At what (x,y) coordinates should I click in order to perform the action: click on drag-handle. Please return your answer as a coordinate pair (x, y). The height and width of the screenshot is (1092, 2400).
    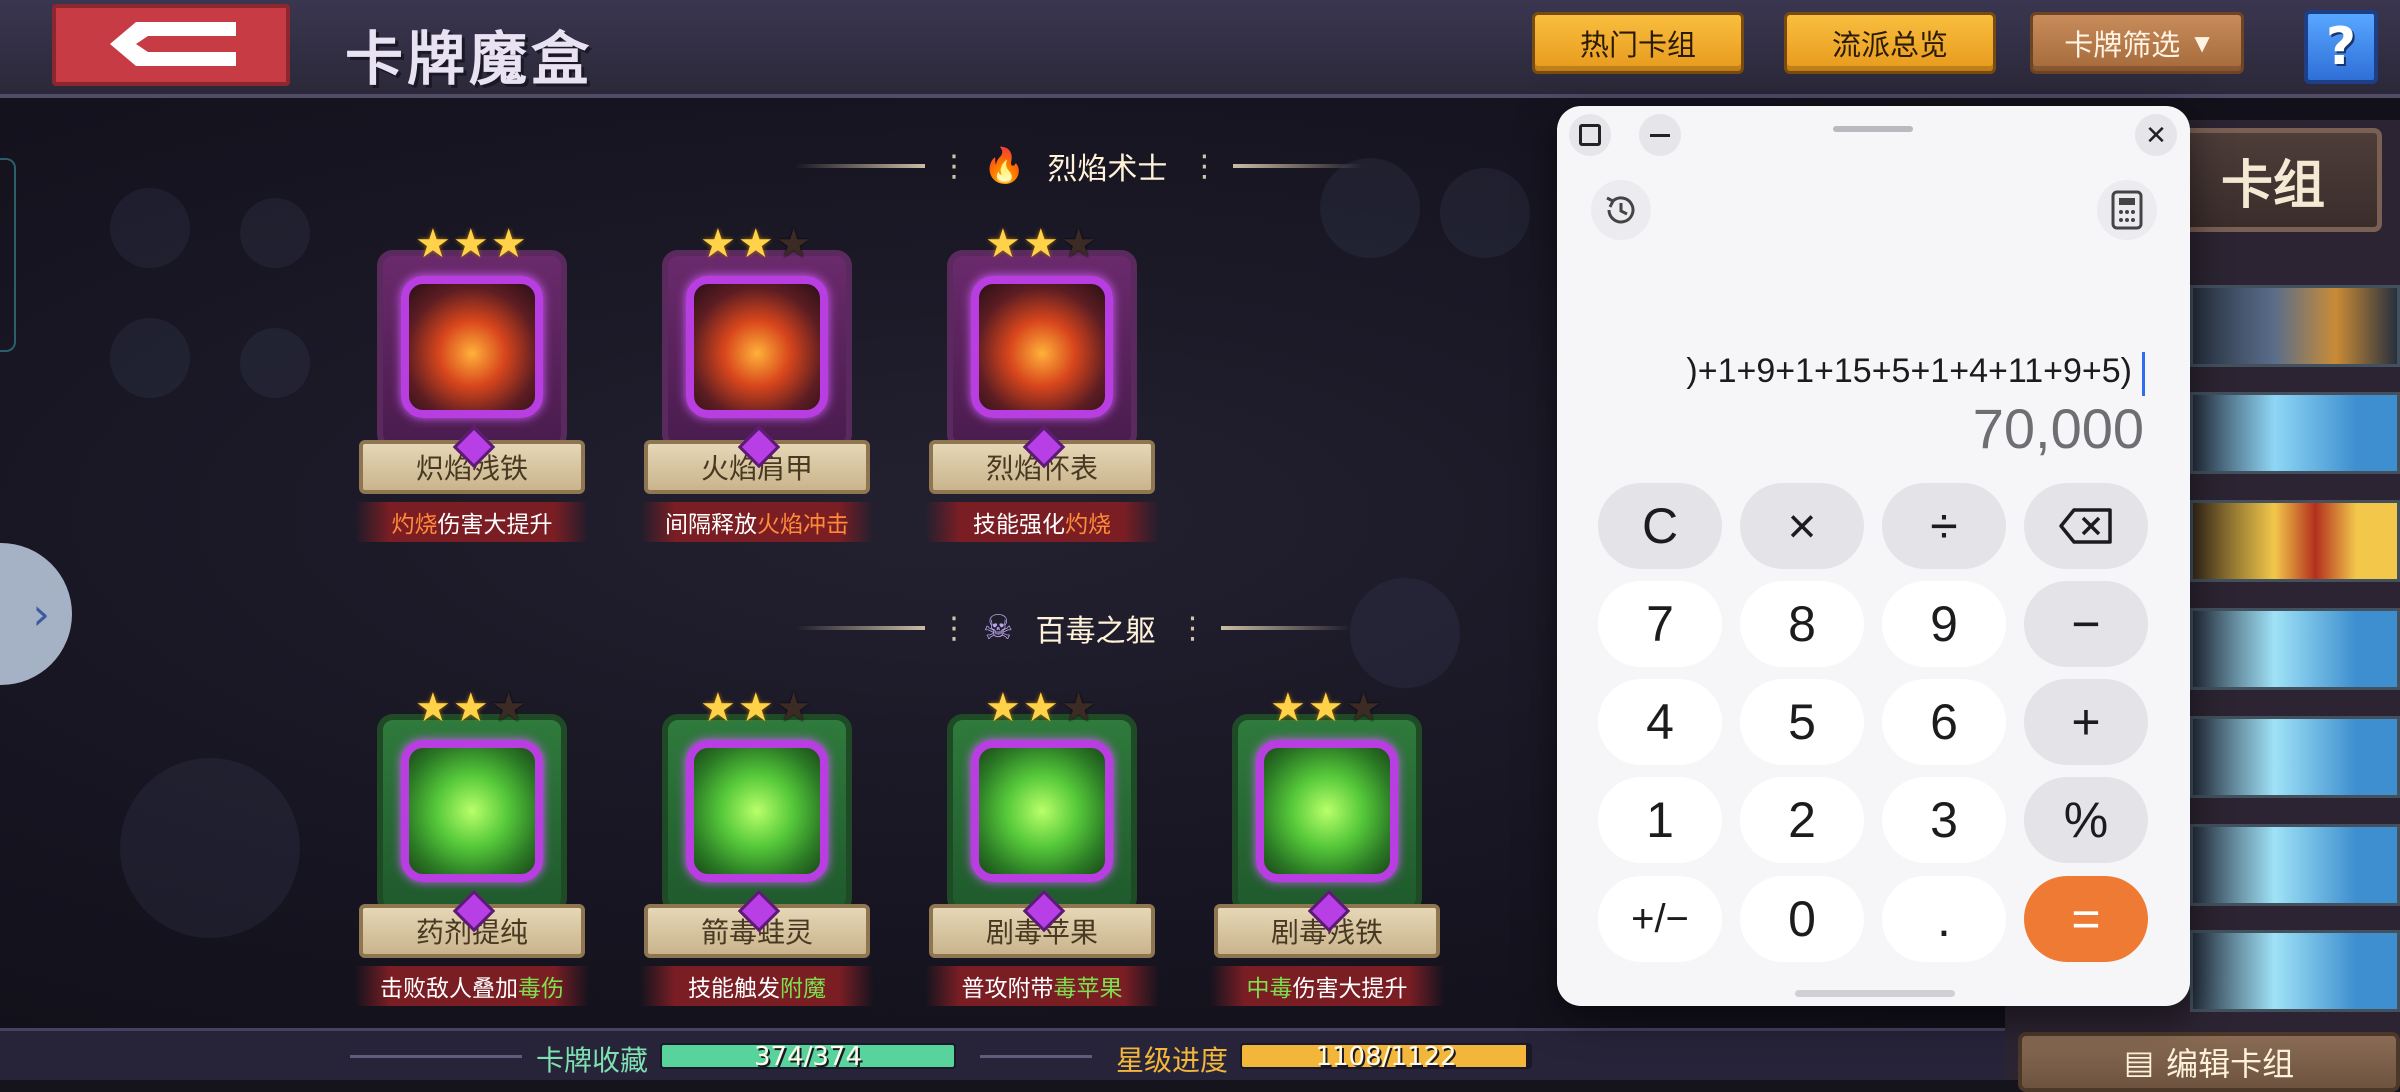
    Looking at the image, I should click on (1873, 129).